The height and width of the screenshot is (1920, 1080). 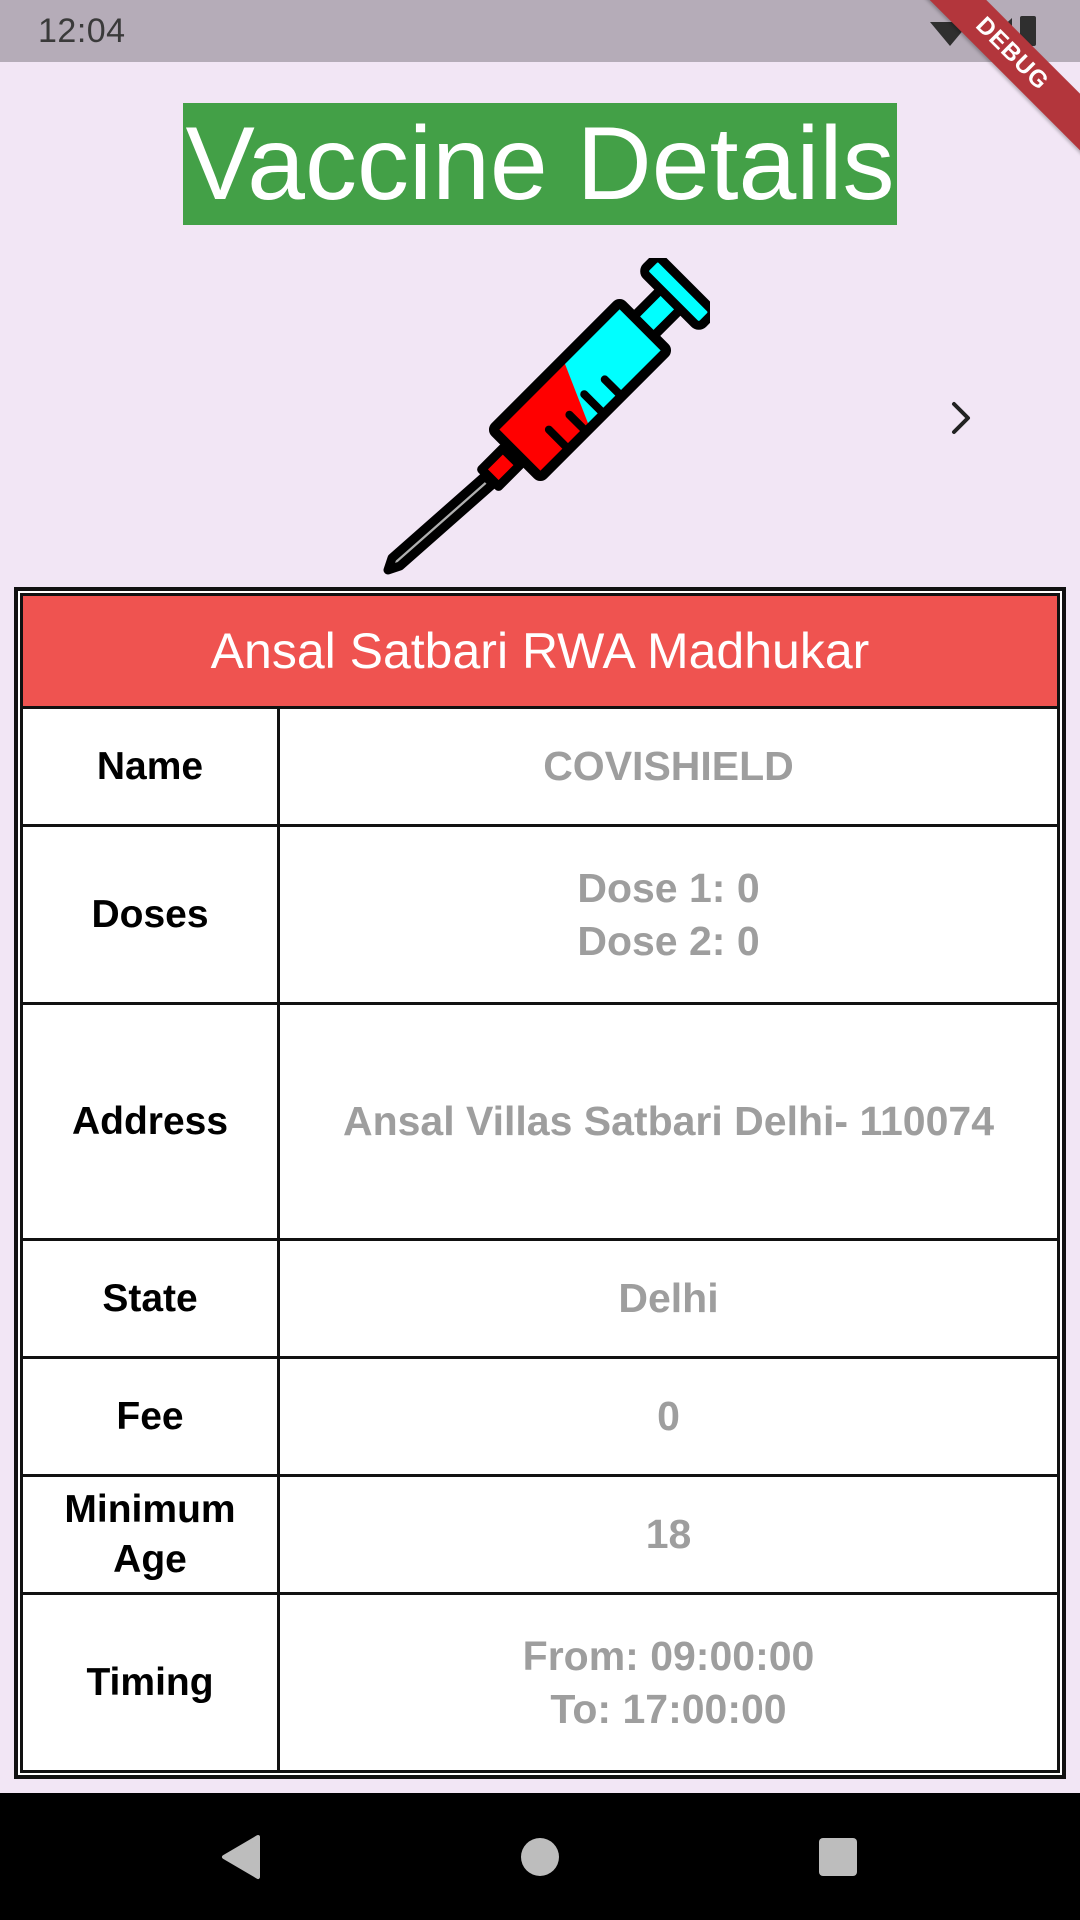 I want to click on timing-value: From: 09:00:00 To: 17:00:00, so click(x=670, y=1684).